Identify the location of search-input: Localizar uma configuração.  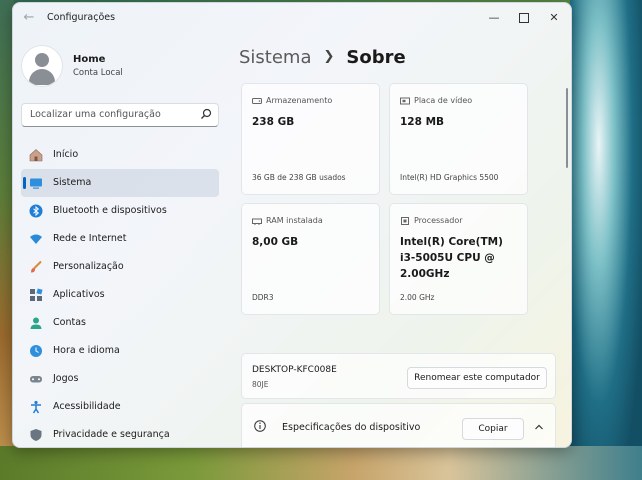
(120, 115).